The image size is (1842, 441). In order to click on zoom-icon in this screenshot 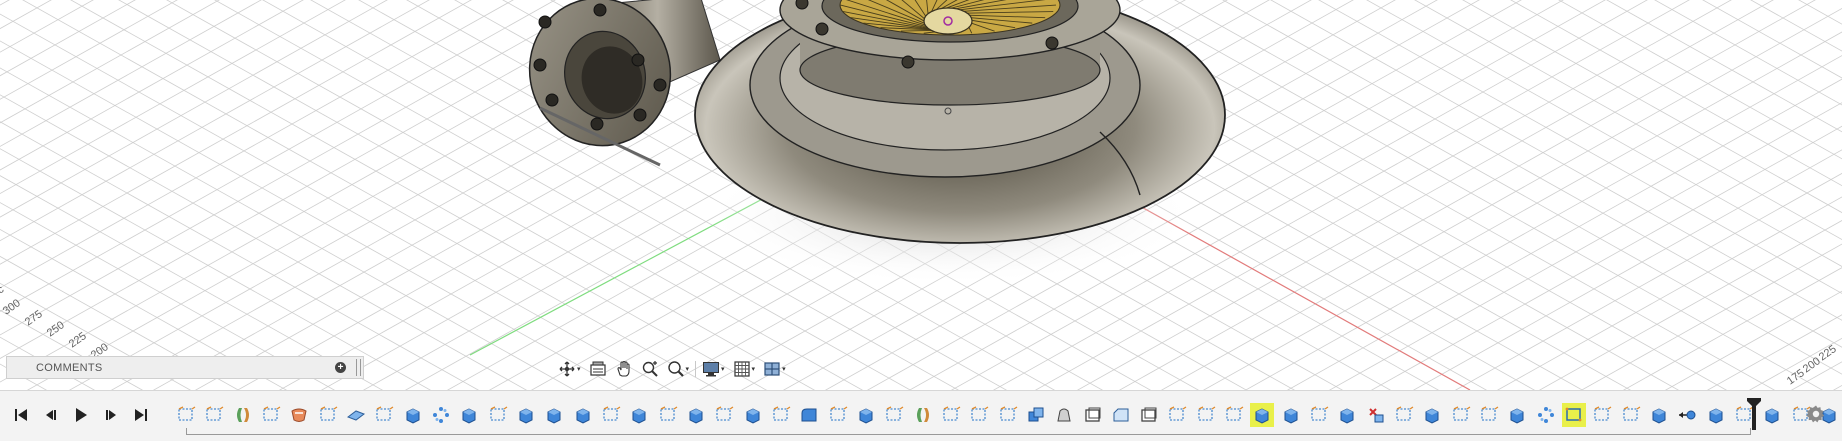, I will do `click(650, 369)`.